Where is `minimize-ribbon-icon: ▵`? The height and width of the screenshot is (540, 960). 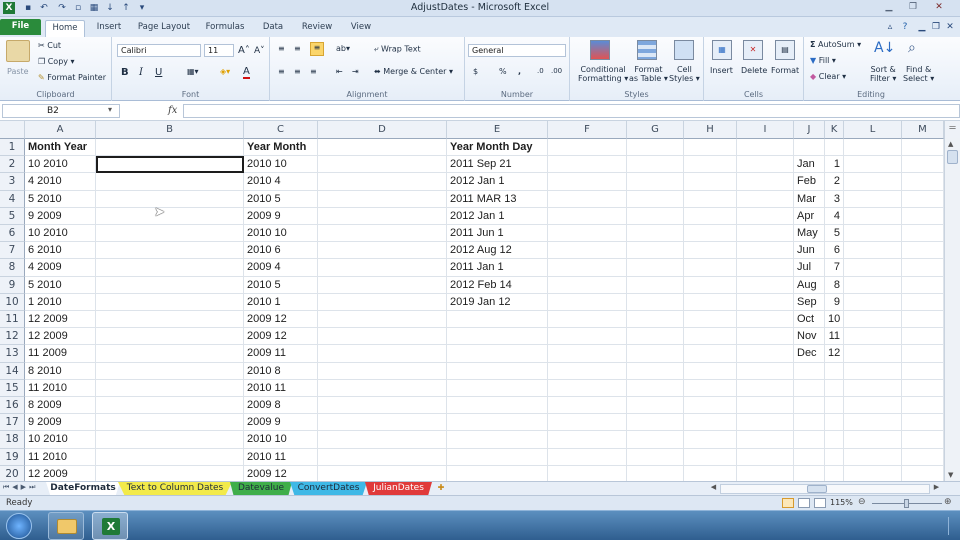 minimize-ribbon-icon: ▵ is located at coordinates (890, 27).